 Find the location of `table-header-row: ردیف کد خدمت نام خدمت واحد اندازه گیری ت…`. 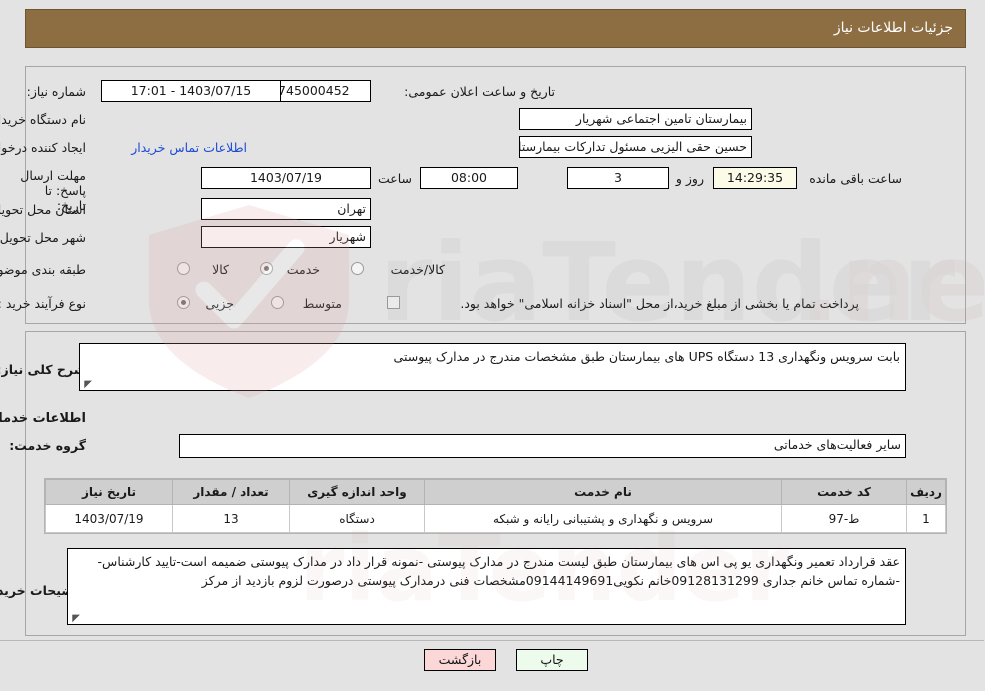

table-header-row: ردیف کد خدمت نام خدمت واحد اندازه گیری ت… is located at coordinates (496, 492).